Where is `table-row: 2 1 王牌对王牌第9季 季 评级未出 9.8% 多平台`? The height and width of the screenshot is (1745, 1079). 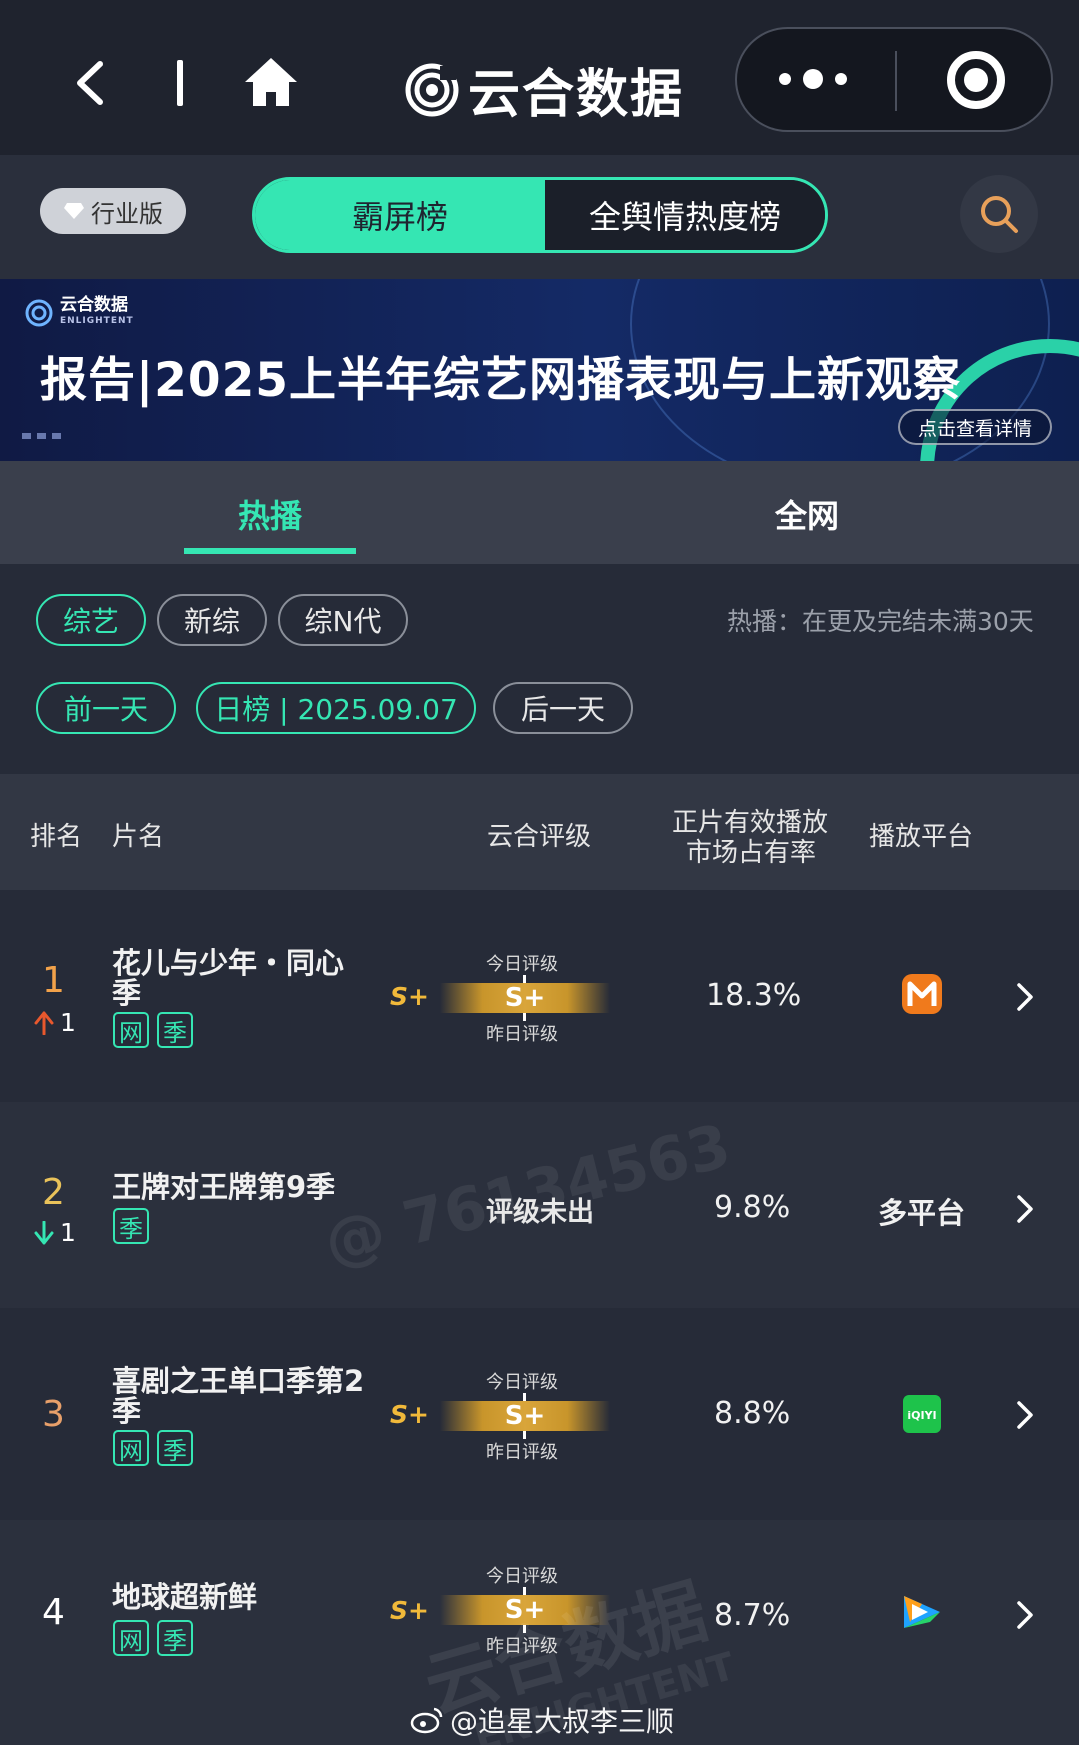
table-row: 2 1 王牌对王牌第9季 季 评级未出 9.8% 多平台 is located at coordinates (539, 1205).